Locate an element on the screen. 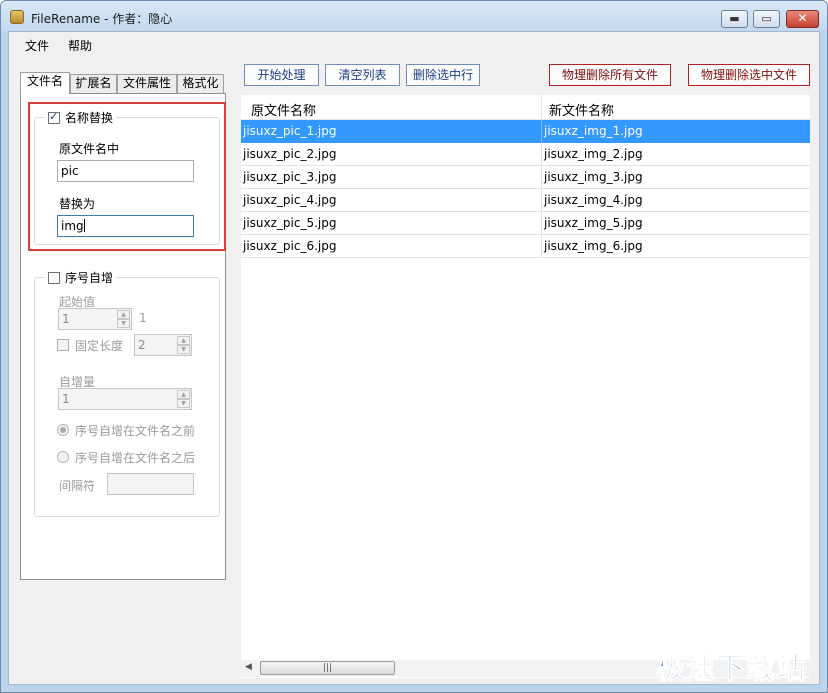  sequence-label: 序号自增 is located at coordinates (89, 278).